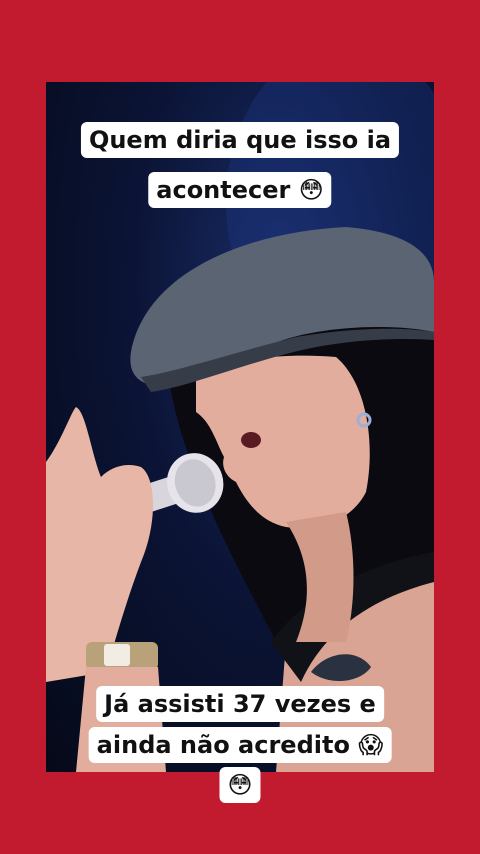 The height and width of the screenshot is (854, 480). What do you see at coordinates (240, 190) in the screenshot?
I see `top-caption-line-2: acontecer 😳` at bounding box center [240, 190].